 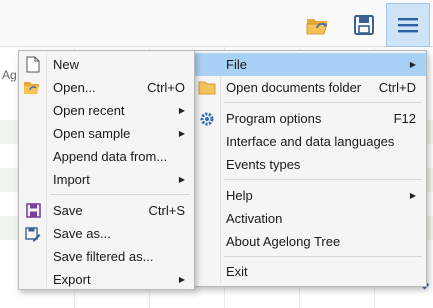 What do you see at coordinates (106, 87) in the screenshot?
I see `menu-item-open: Open... Ctrl+O` at bounding box center [106, 87].